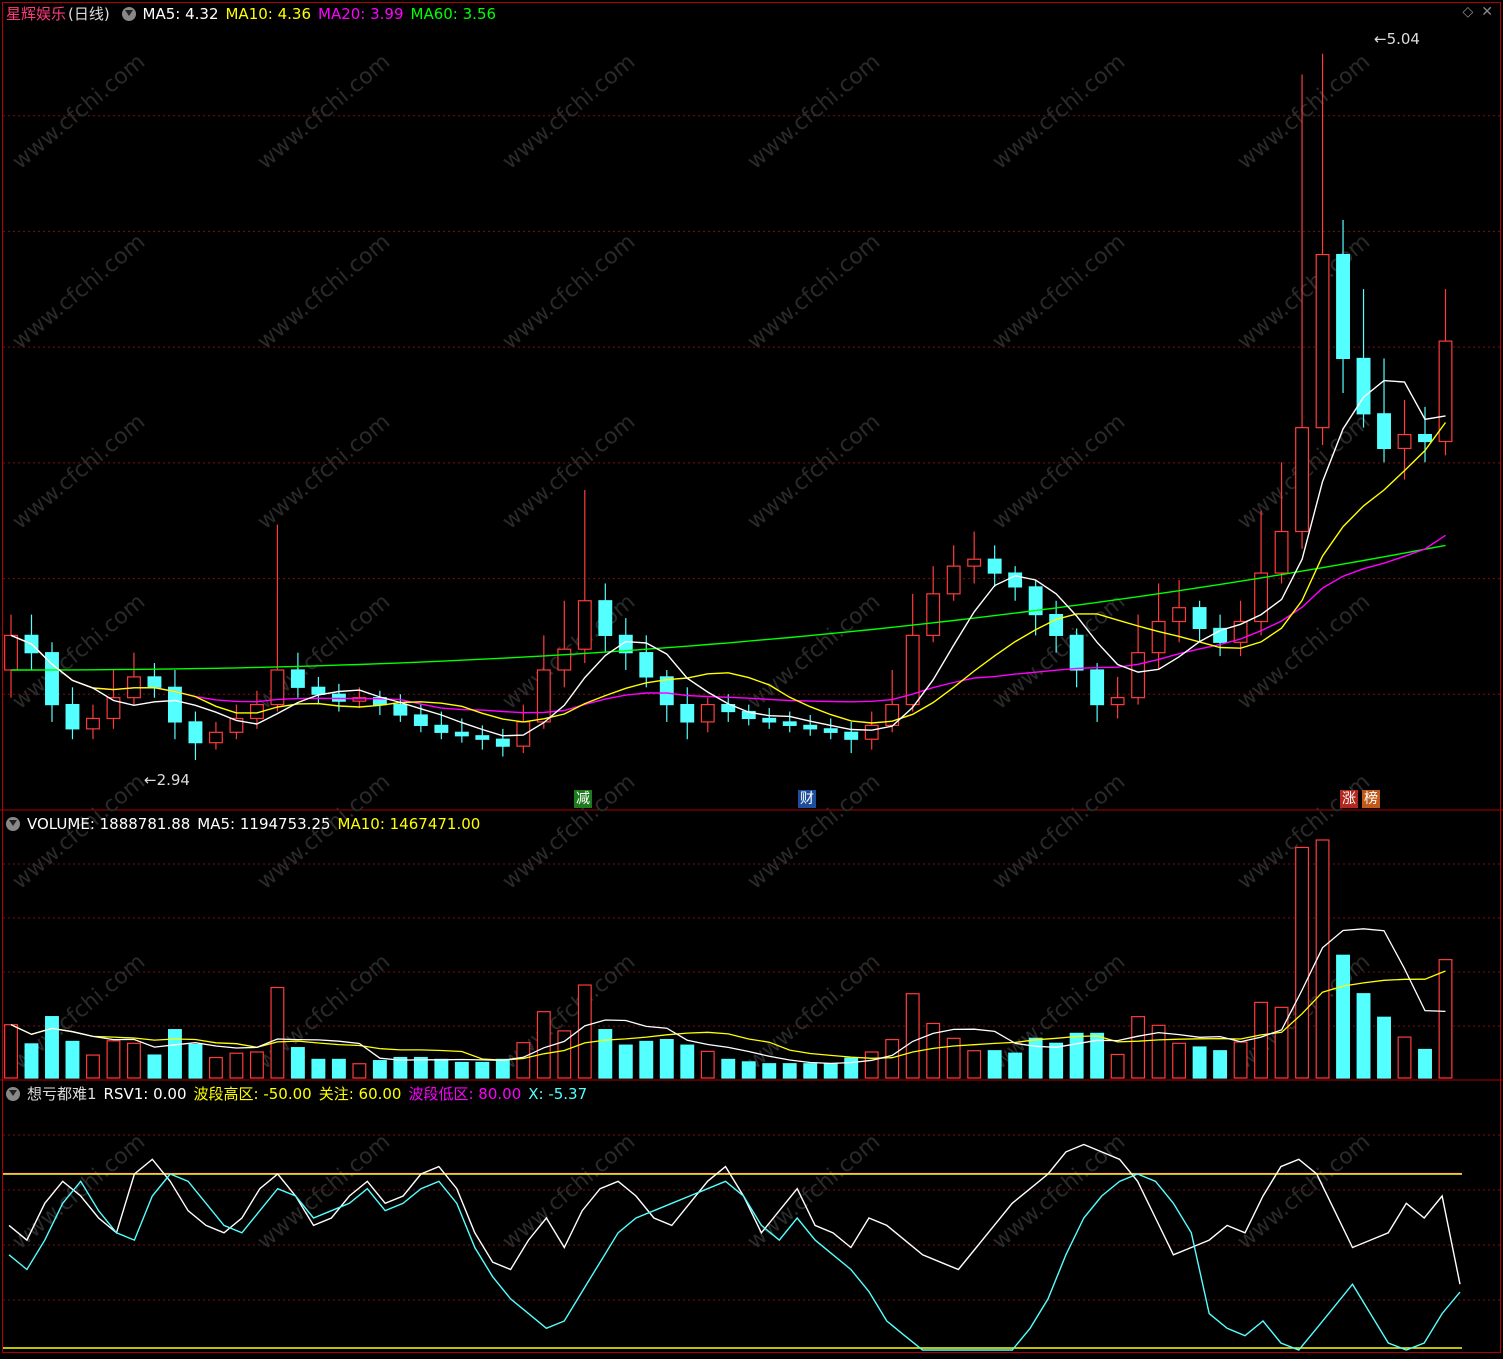 This screenshot has height=1359, width=1503. Describe the element at coordinates (13, 1094) in the screenshot. I see `indicator-dropdown-icon` at that location.